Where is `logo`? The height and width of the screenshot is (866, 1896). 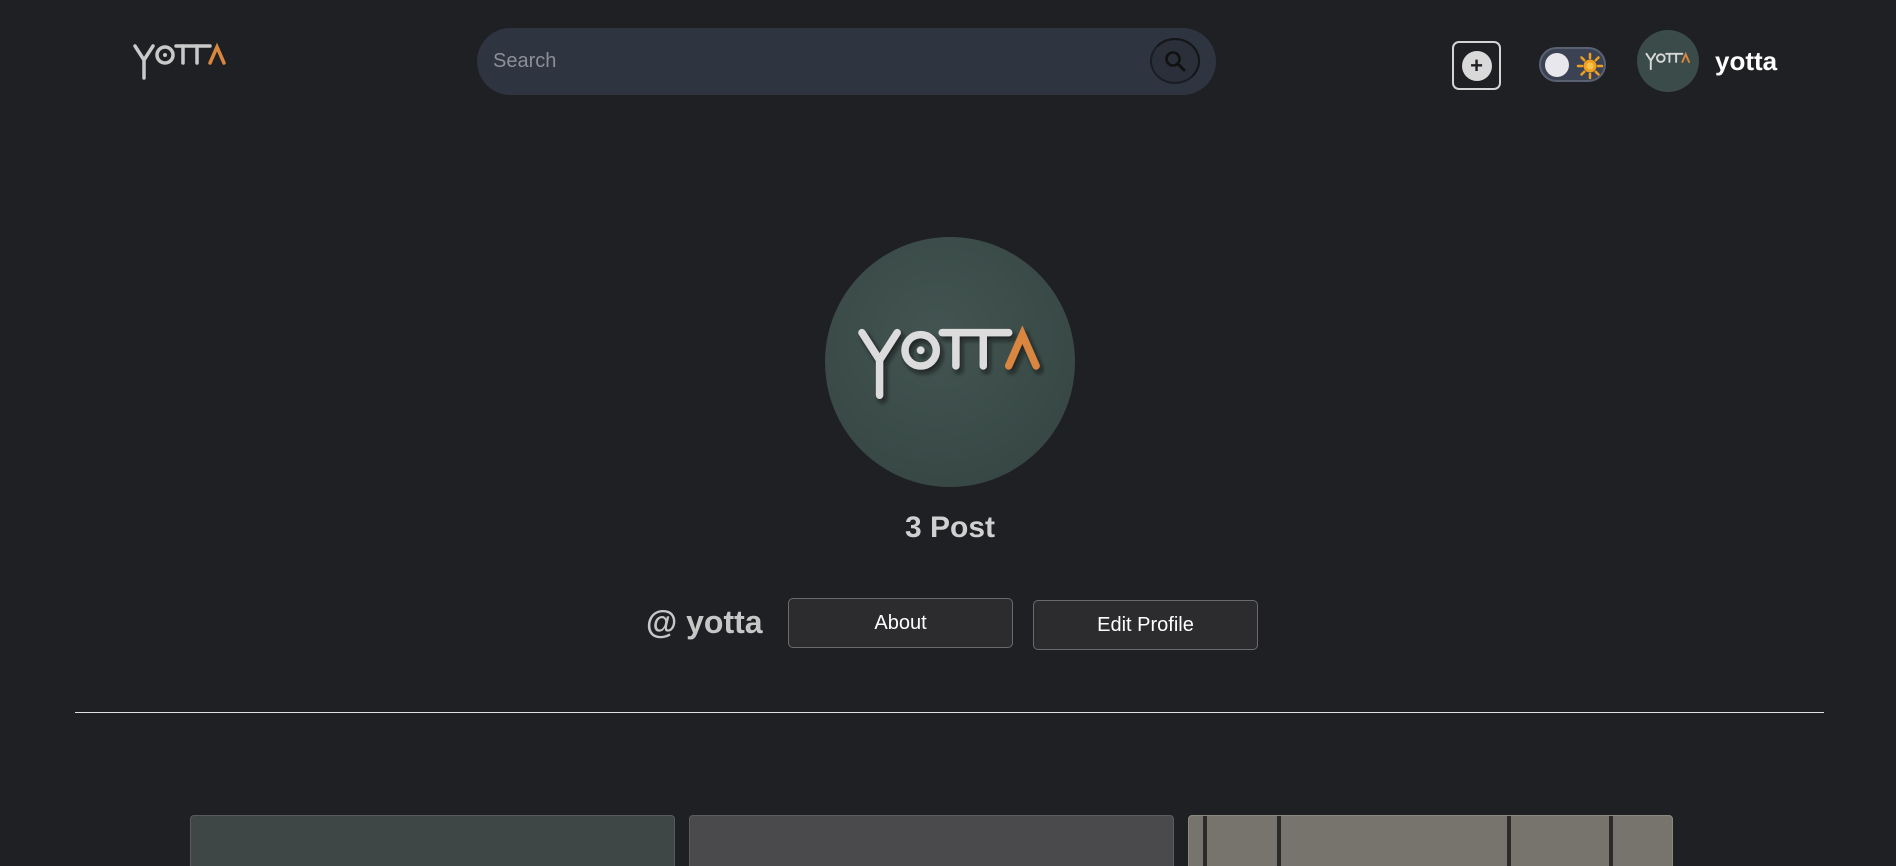 logo is located at coordinates (180, 61).